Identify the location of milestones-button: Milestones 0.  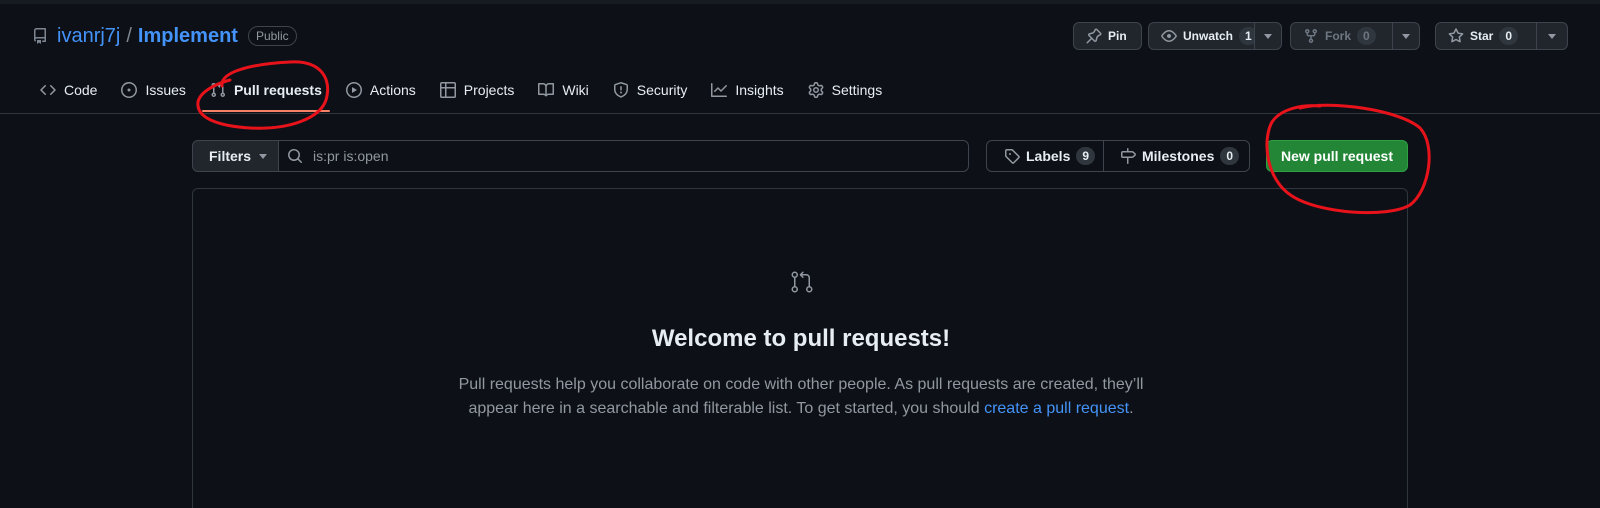
(1176, 156).